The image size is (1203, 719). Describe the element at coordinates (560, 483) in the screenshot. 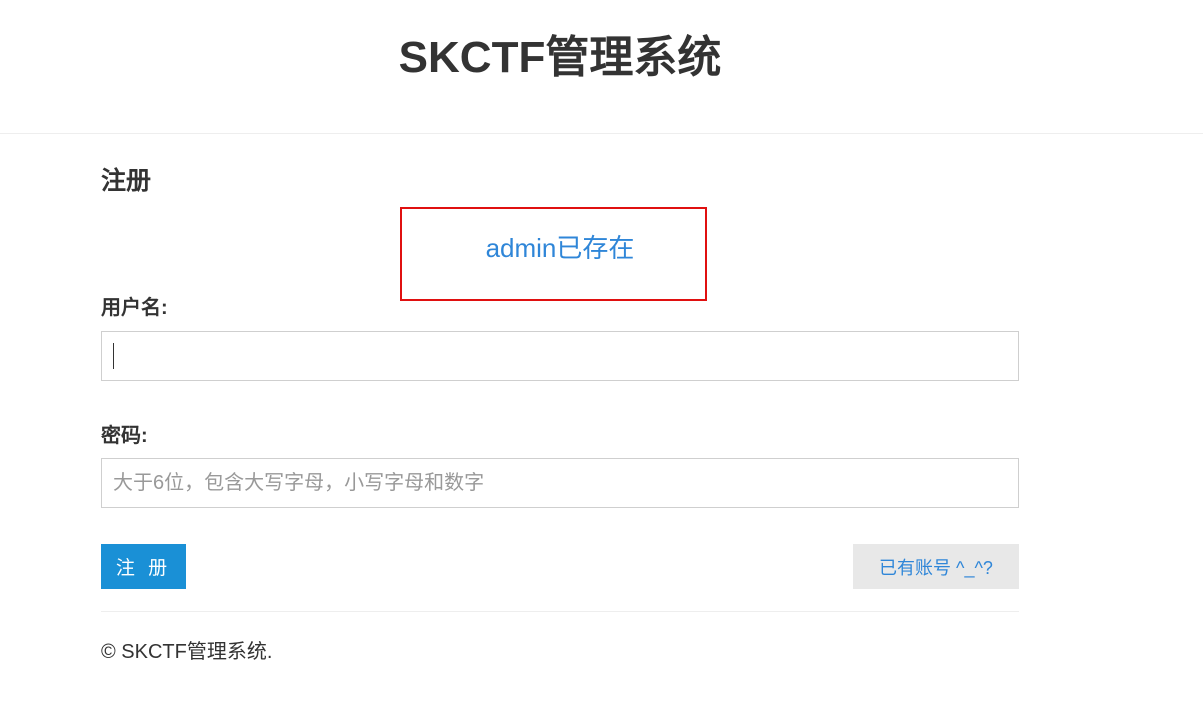

I see `password-input` at that location.